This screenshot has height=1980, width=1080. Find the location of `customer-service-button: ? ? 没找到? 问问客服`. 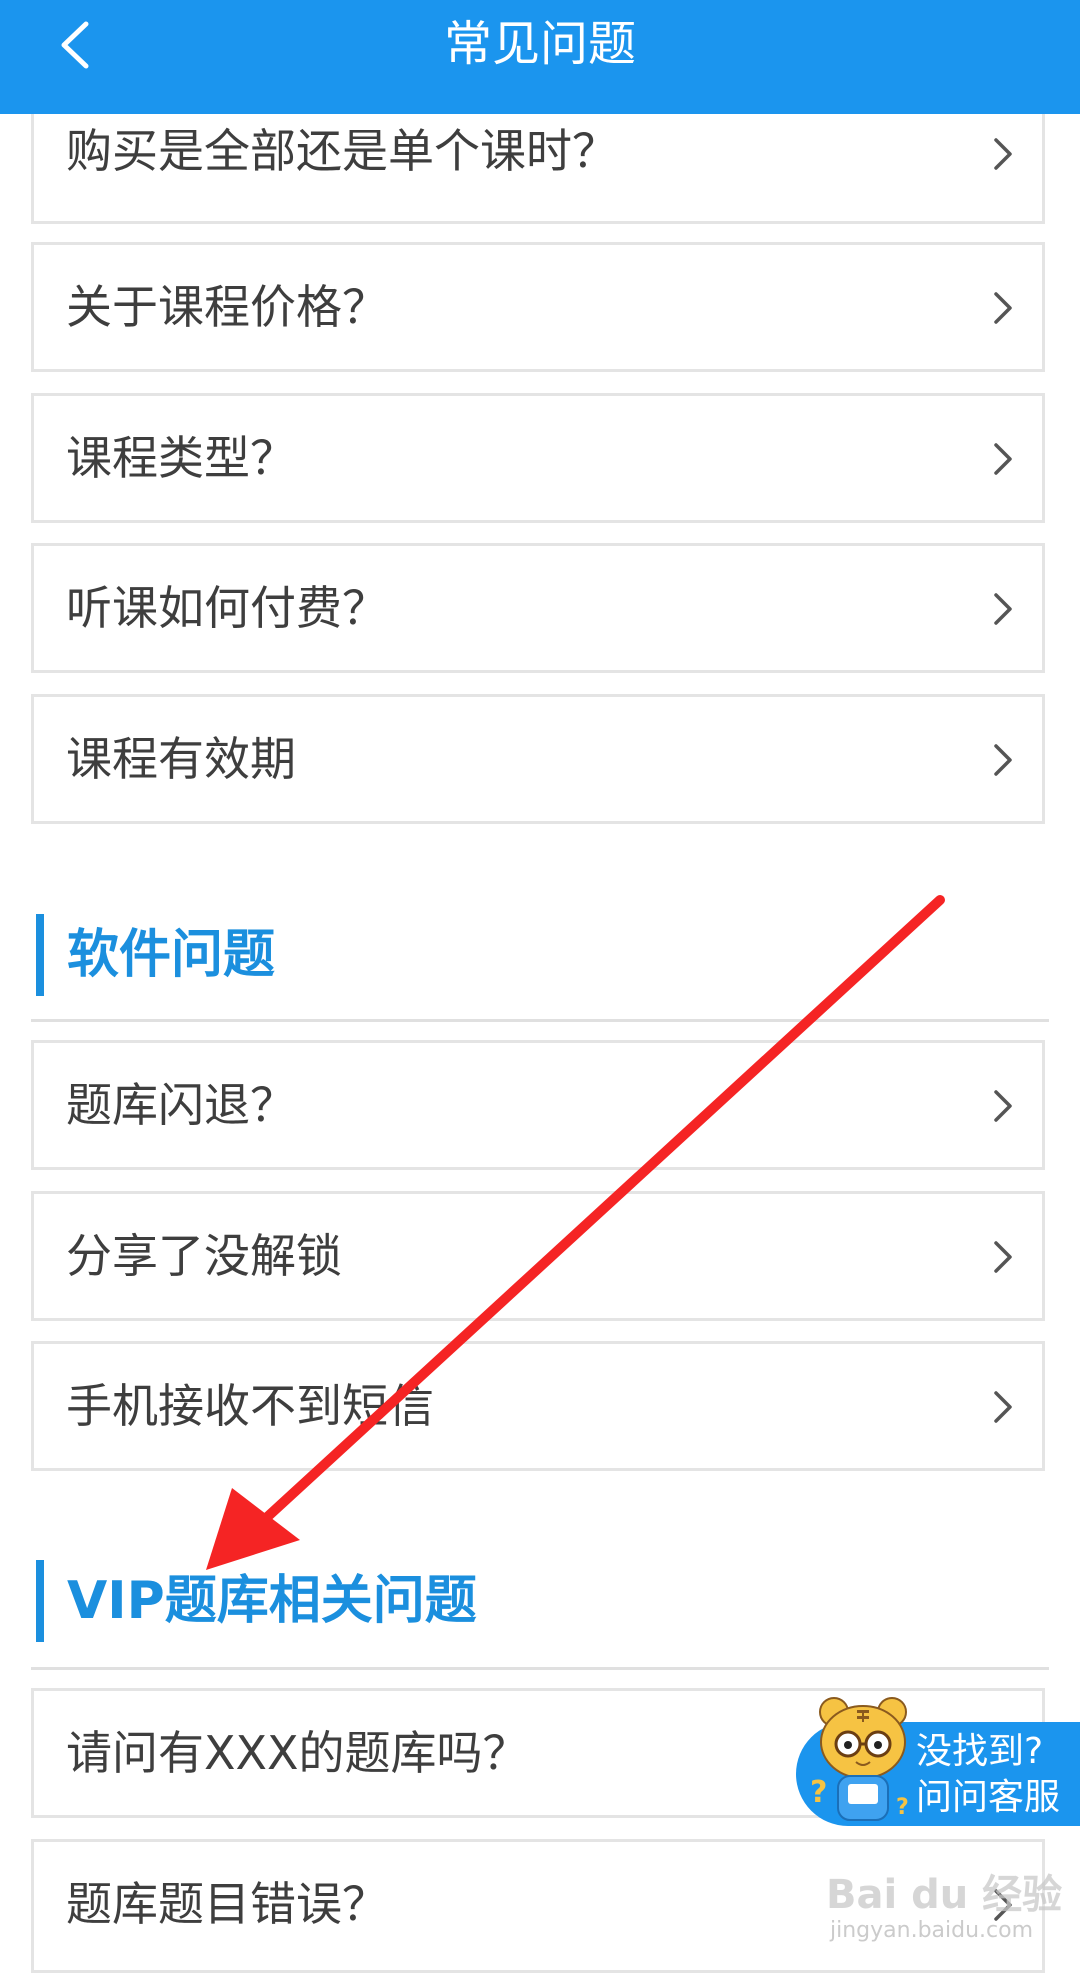

customer-service-button: ? ? 没找到? 问问客服 is located at coordinates (938, 1760).